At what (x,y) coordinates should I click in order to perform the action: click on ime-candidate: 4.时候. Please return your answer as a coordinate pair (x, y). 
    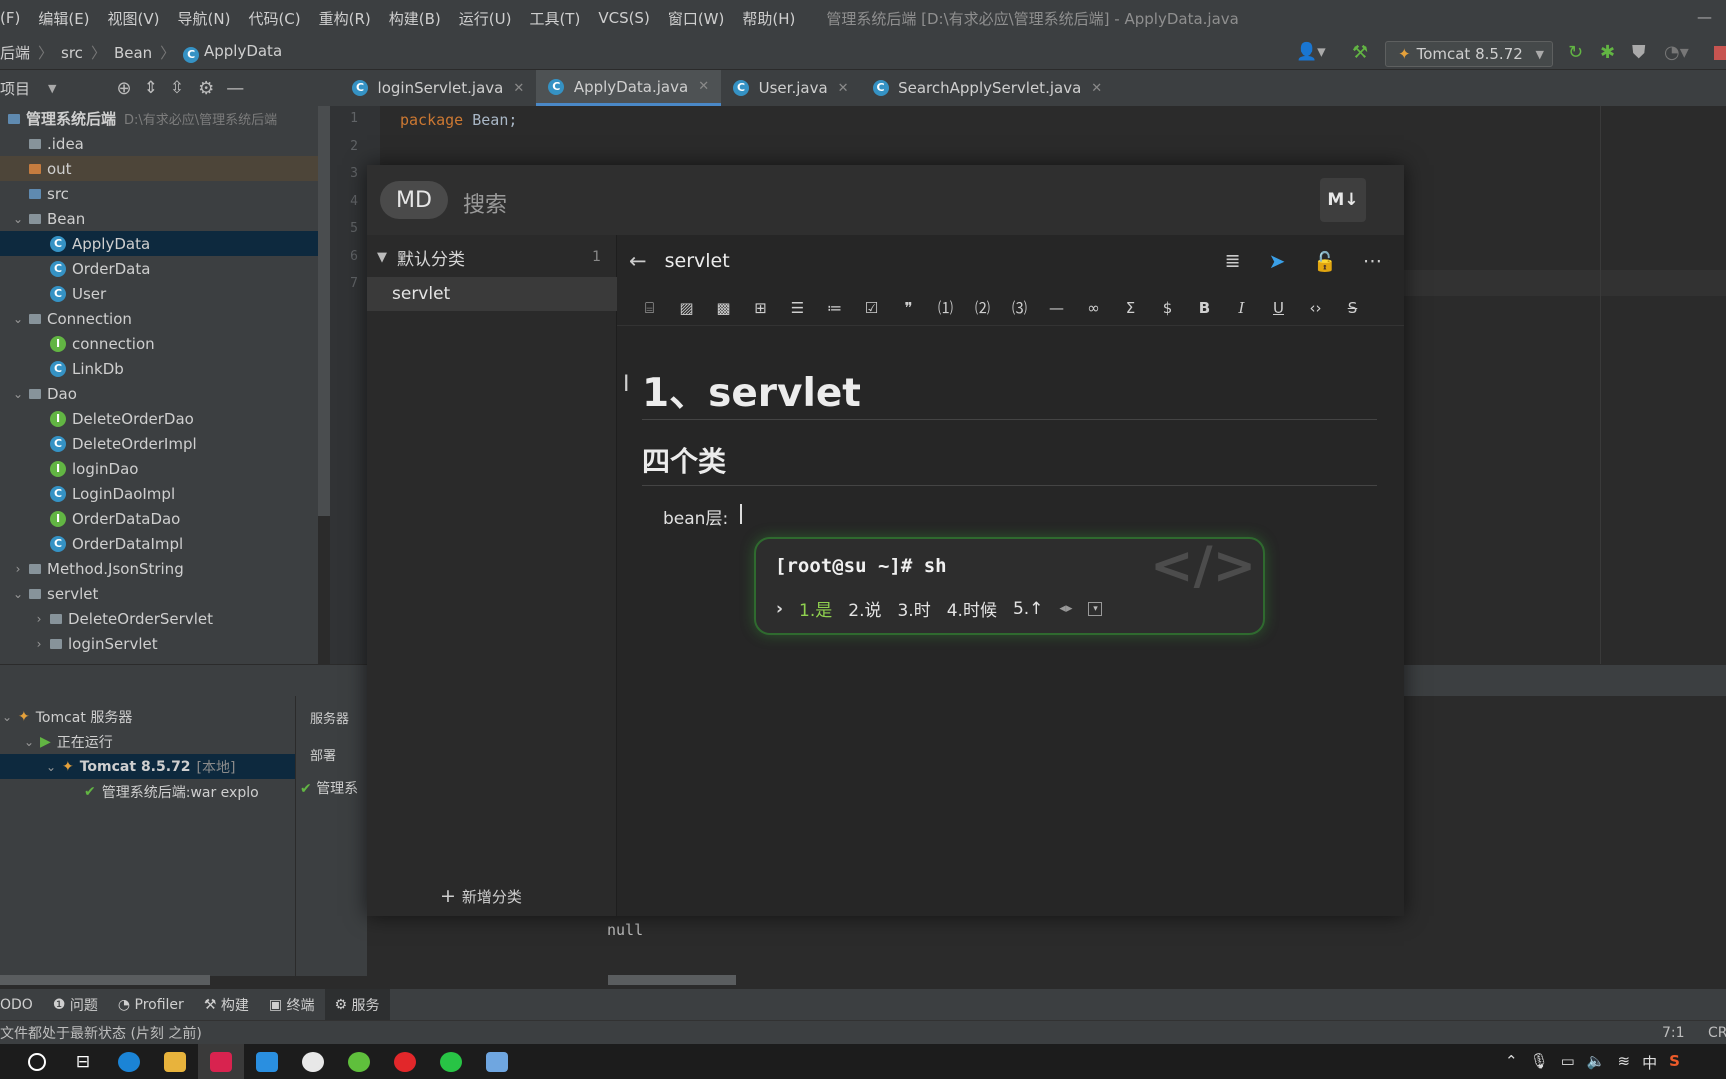
    Looking at the image, I should click on (972, 608).